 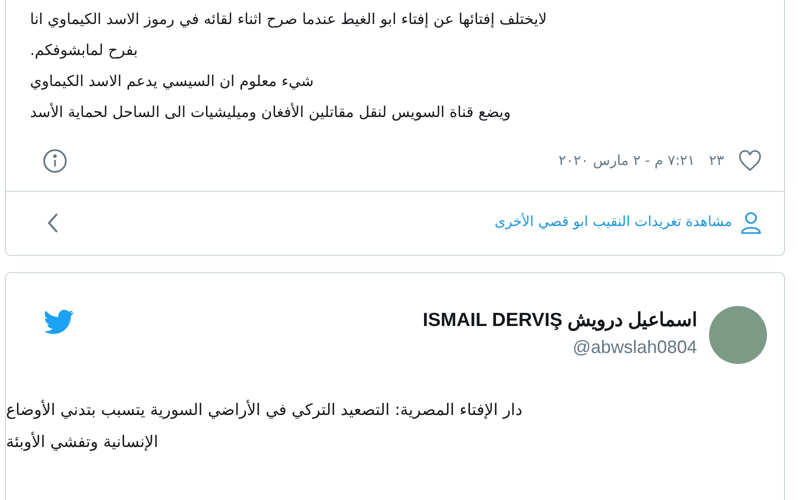 What do you see at coordinates (55, 161) in the screenshot?
I see `info-icon` at bounding box center [55, 161].